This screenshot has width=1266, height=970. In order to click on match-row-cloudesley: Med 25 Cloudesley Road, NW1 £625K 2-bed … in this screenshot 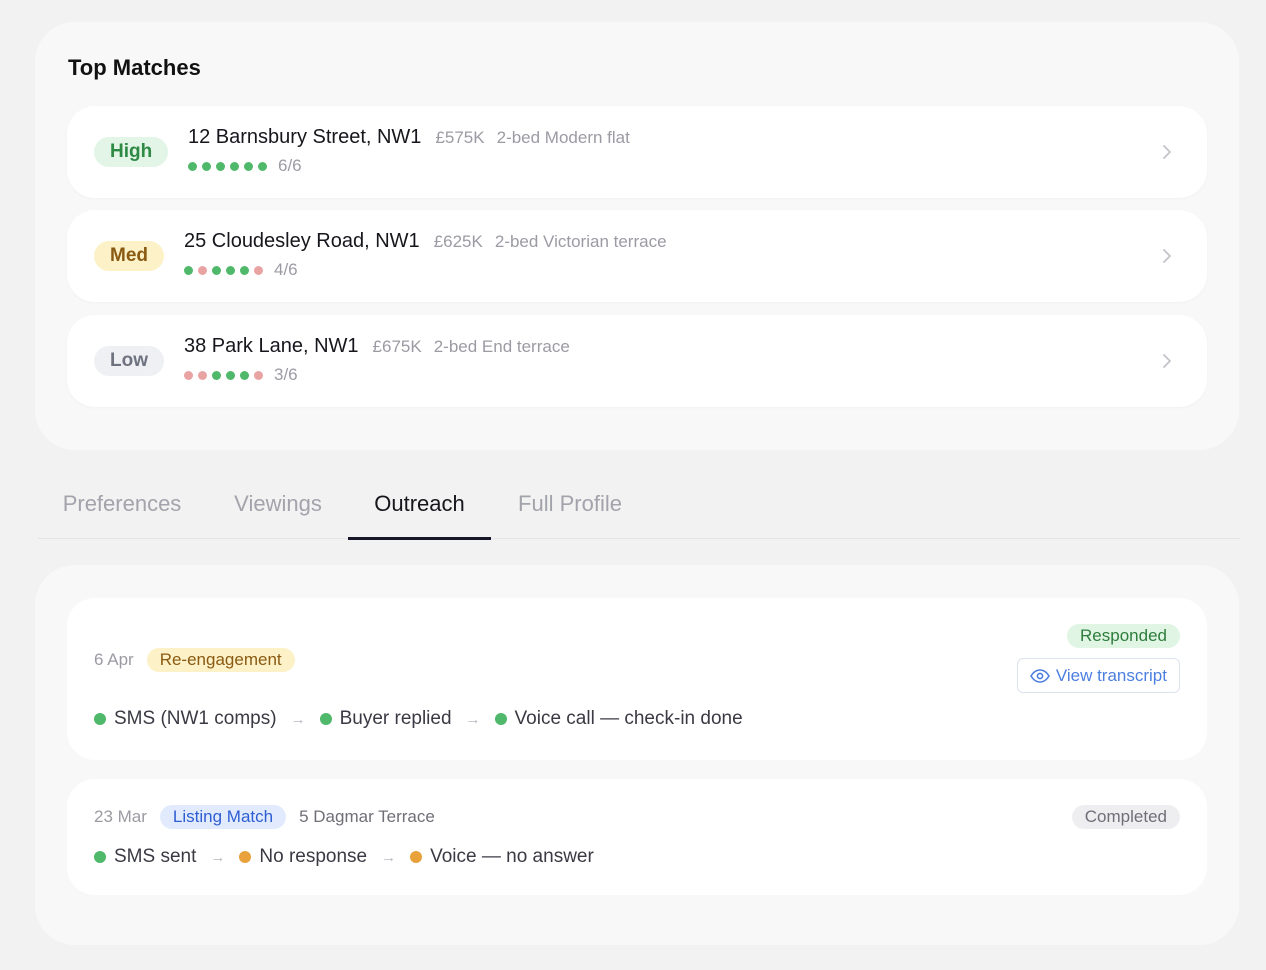, I will do `click(637, 256)`.